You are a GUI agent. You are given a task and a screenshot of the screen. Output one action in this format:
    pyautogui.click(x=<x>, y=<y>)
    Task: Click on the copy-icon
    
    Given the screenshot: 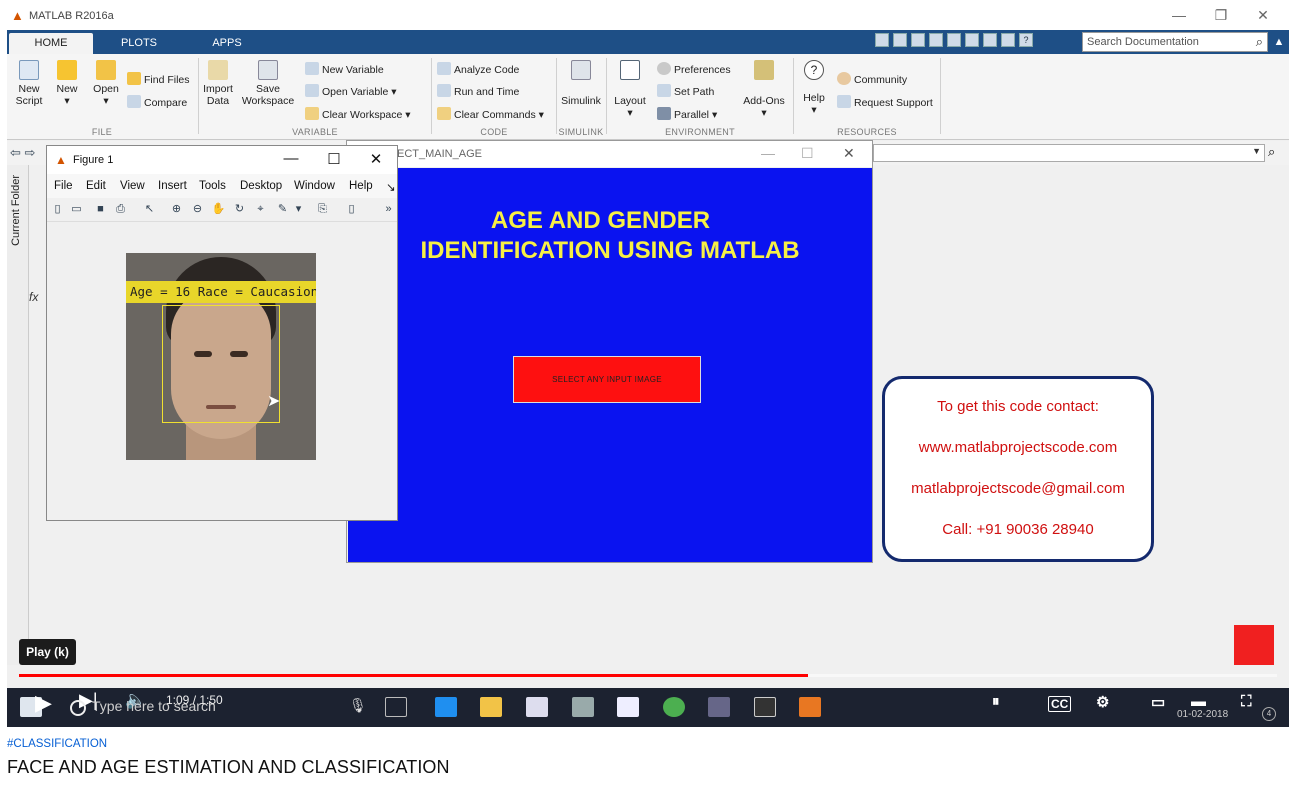 What is the action you would take?
    pyautogui.click(x=936, y=40)
    